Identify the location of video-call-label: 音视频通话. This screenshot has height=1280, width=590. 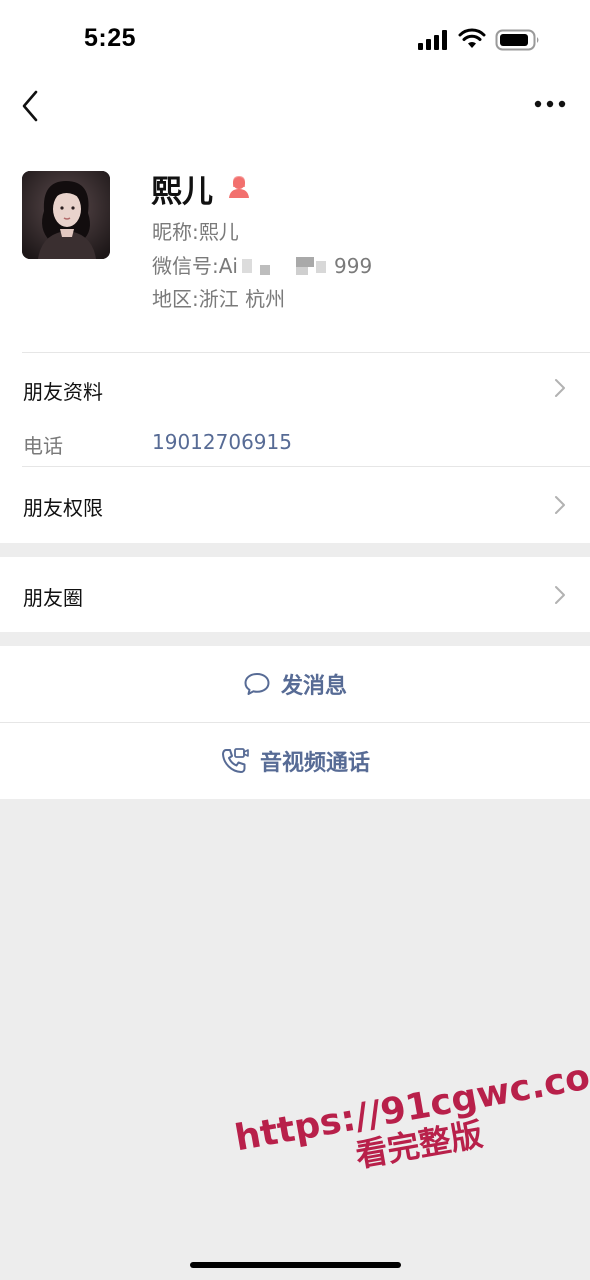
(314, 763).